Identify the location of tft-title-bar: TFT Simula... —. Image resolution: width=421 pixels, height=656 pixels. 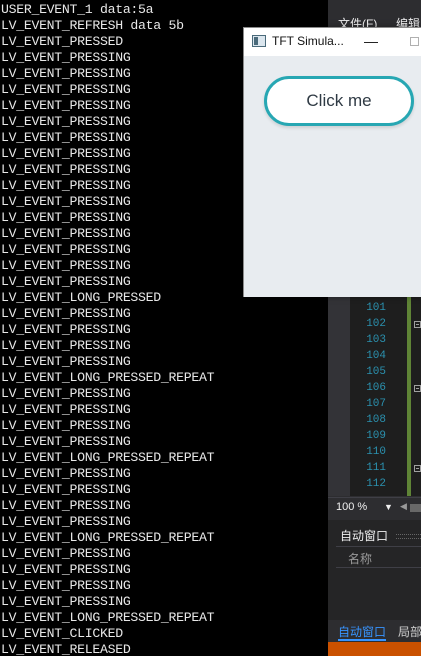
(332, 42).